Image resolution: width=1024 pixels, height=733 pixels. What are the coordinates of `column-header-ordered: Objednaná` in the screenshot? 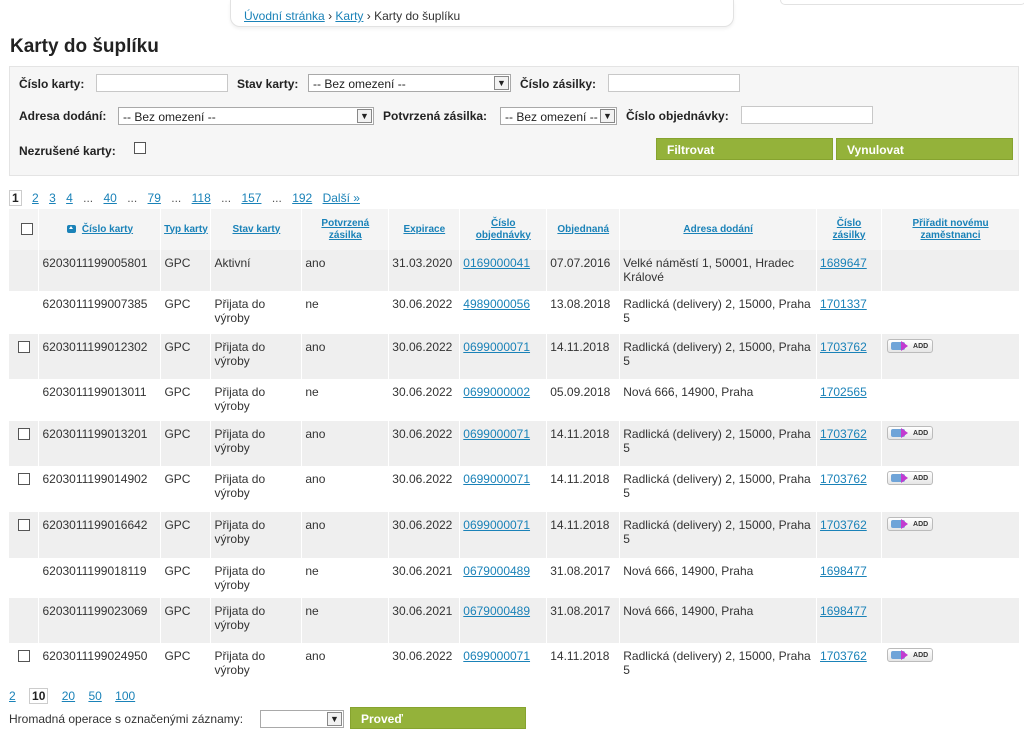 It's located at (583, 229).